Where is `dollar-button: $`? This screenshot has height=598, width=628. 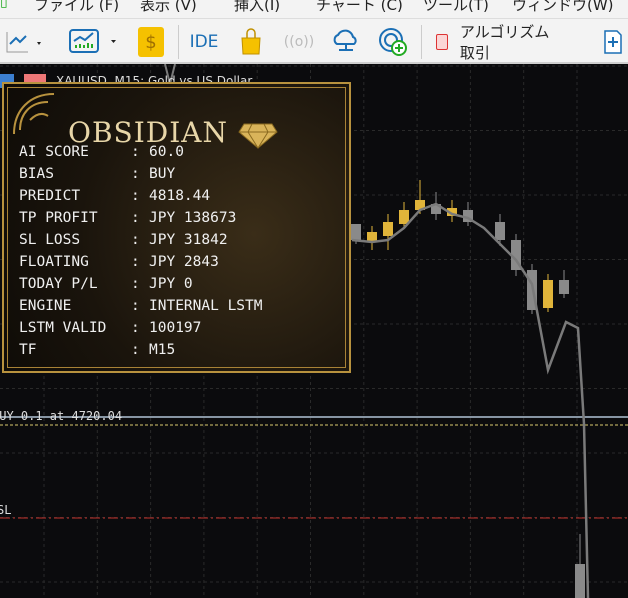
dollar-button: $ is located at coordinates (151, 42).